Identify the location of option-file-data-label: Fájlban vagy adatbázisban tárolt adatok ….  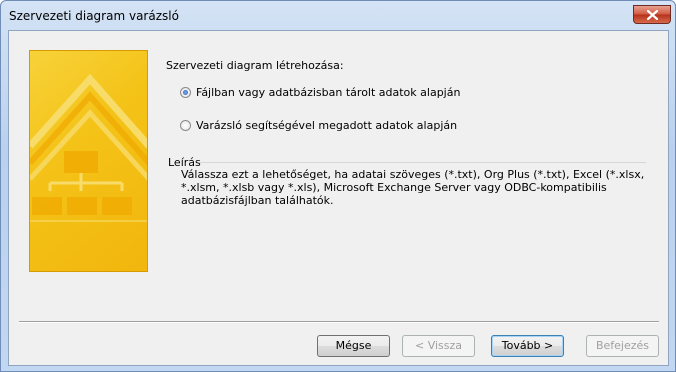
(328, 92).